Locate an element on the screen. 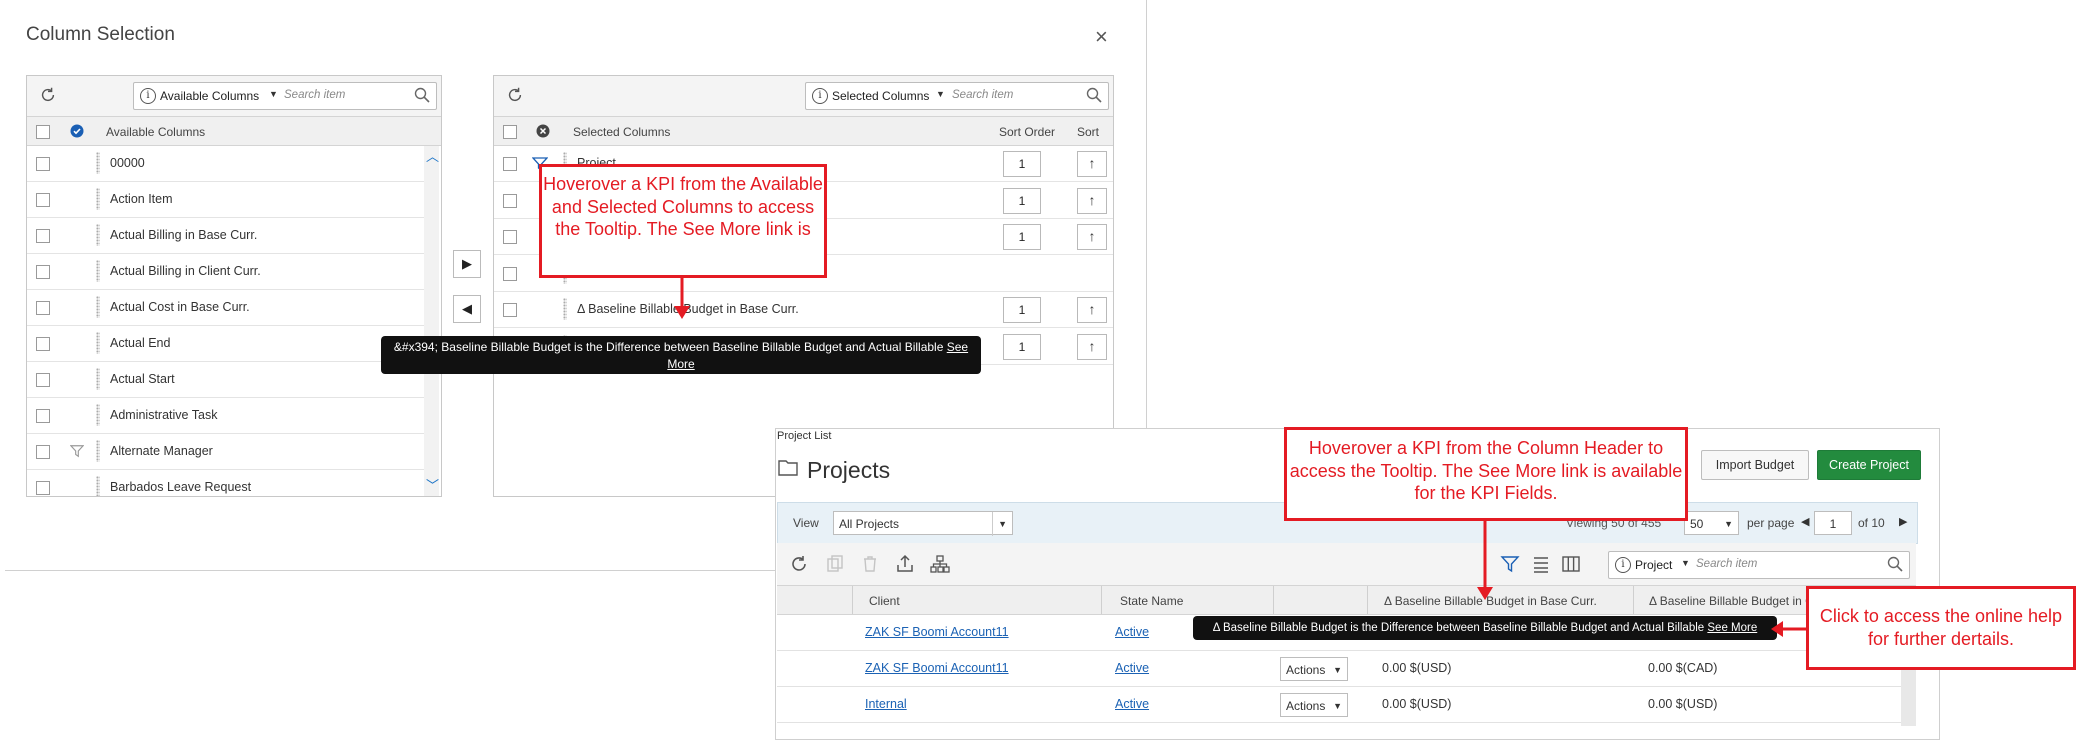 Image resolution: width=2087 pixels, height=745 pixels. list-item: Actual Cost in Base Curr. is located at coordinates (225, 308).